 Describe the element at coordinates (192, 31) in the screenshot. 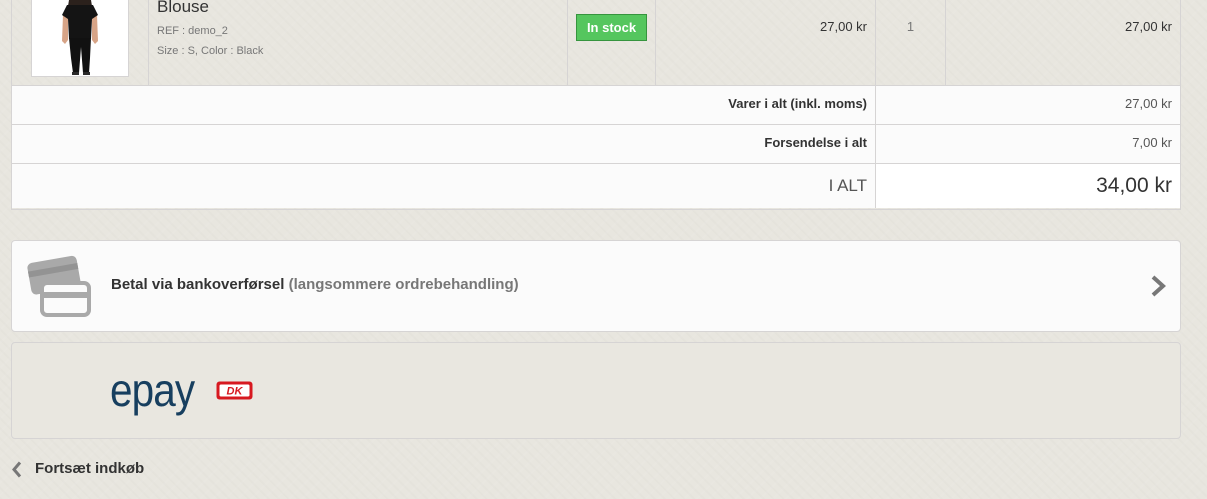

I see `product-reference: REF : demo_2` at that location.